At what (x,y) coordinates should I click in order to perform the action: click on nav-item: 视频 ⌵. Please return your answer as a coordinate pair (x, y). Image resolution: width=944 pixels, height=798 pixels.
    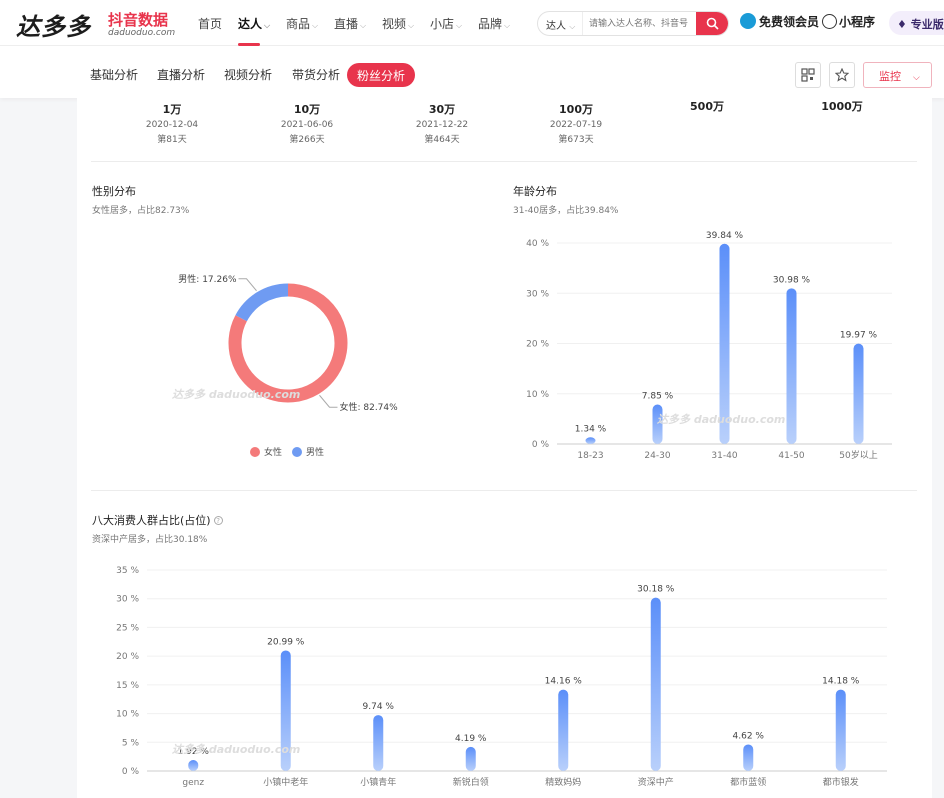
    Looking at the image, I should click on (398, 23).